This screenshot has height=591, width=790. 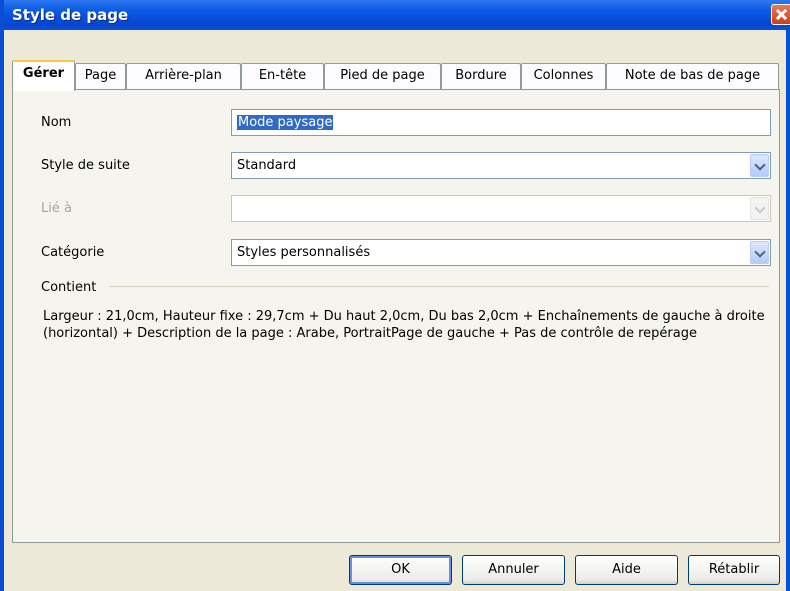 I want to click on tab-borders: Bordure, so click(x=481, y=76).